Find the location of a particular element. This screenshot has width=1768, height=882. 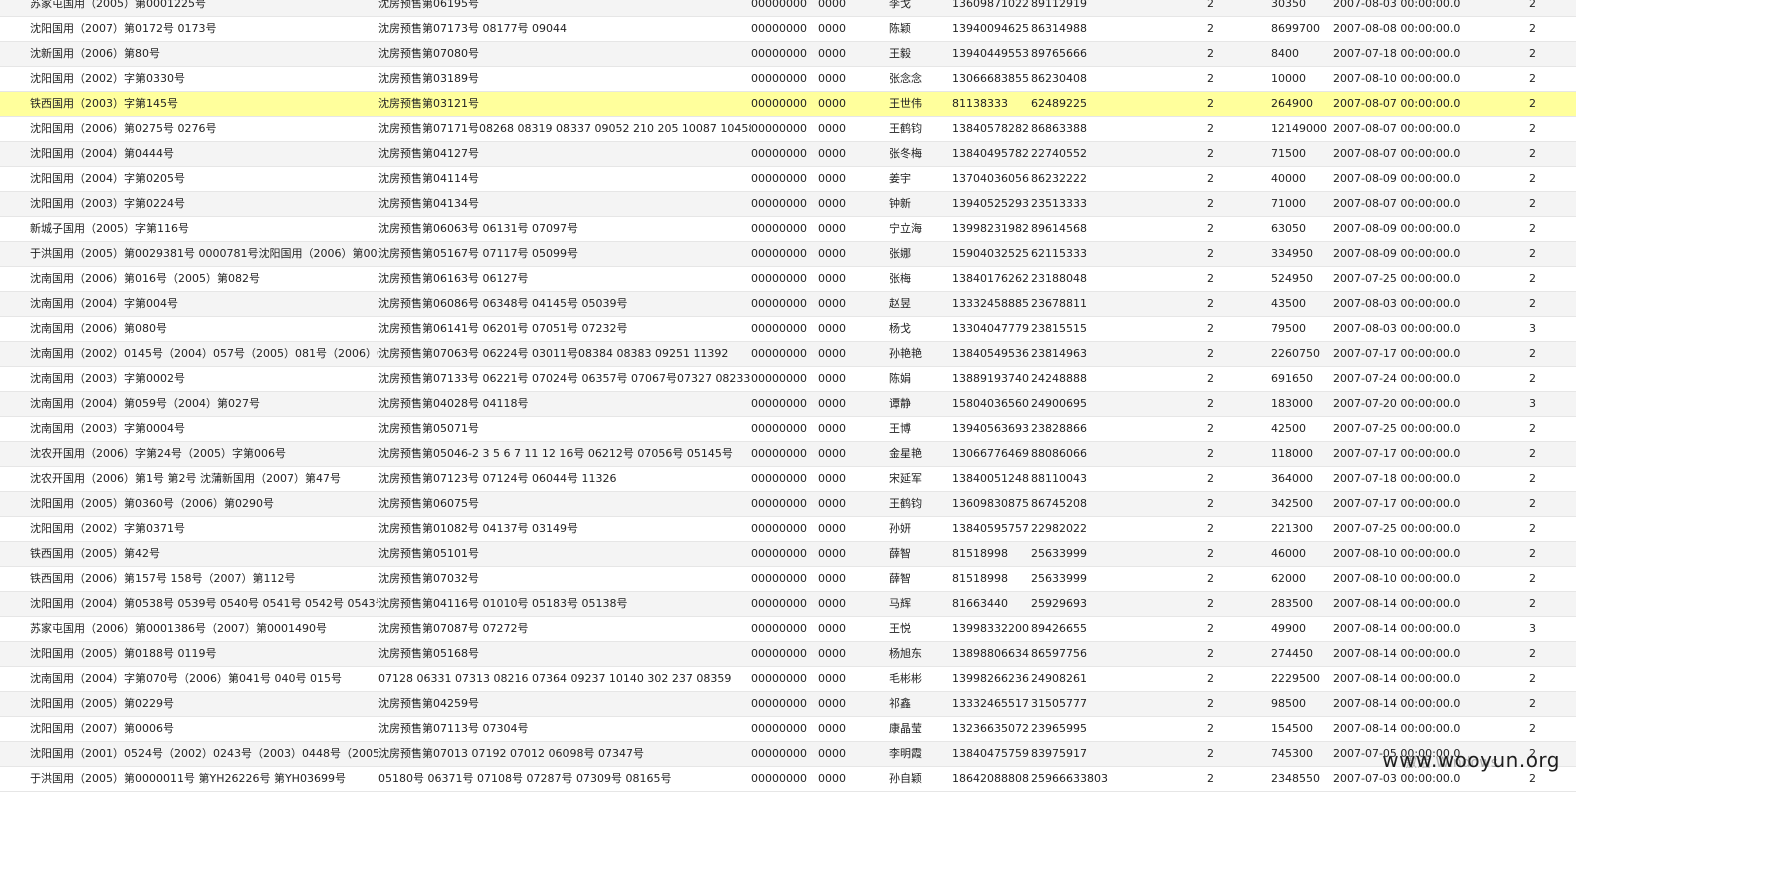

land-cert-cell: 沈阳国用（2005）第0229号 is located at coordinates (204, 704).